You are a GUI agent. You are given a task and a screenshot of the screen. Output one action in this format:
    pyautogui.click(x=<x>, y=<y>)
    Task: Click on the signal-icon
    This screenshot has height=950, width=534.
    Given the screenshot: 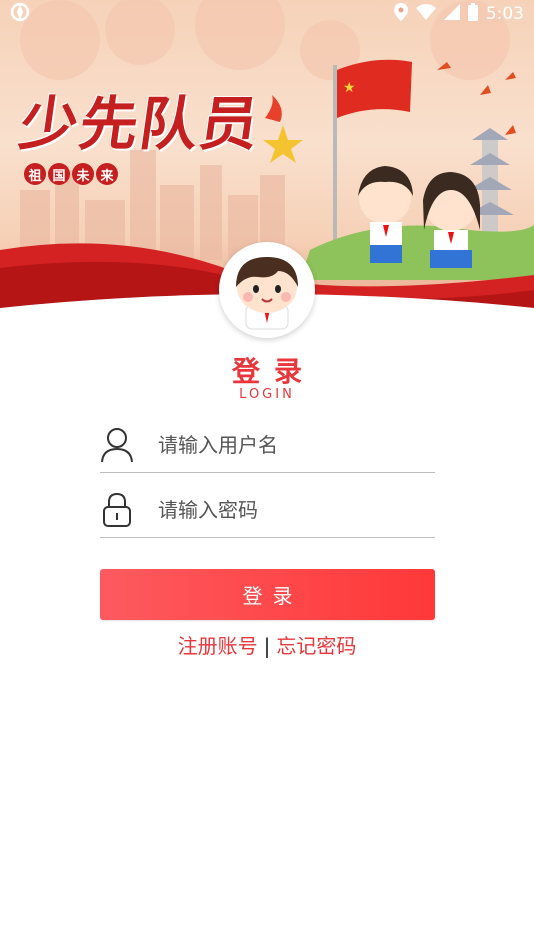 What is the action you would take?
    pyautogui.click(x=451, y=14)
    